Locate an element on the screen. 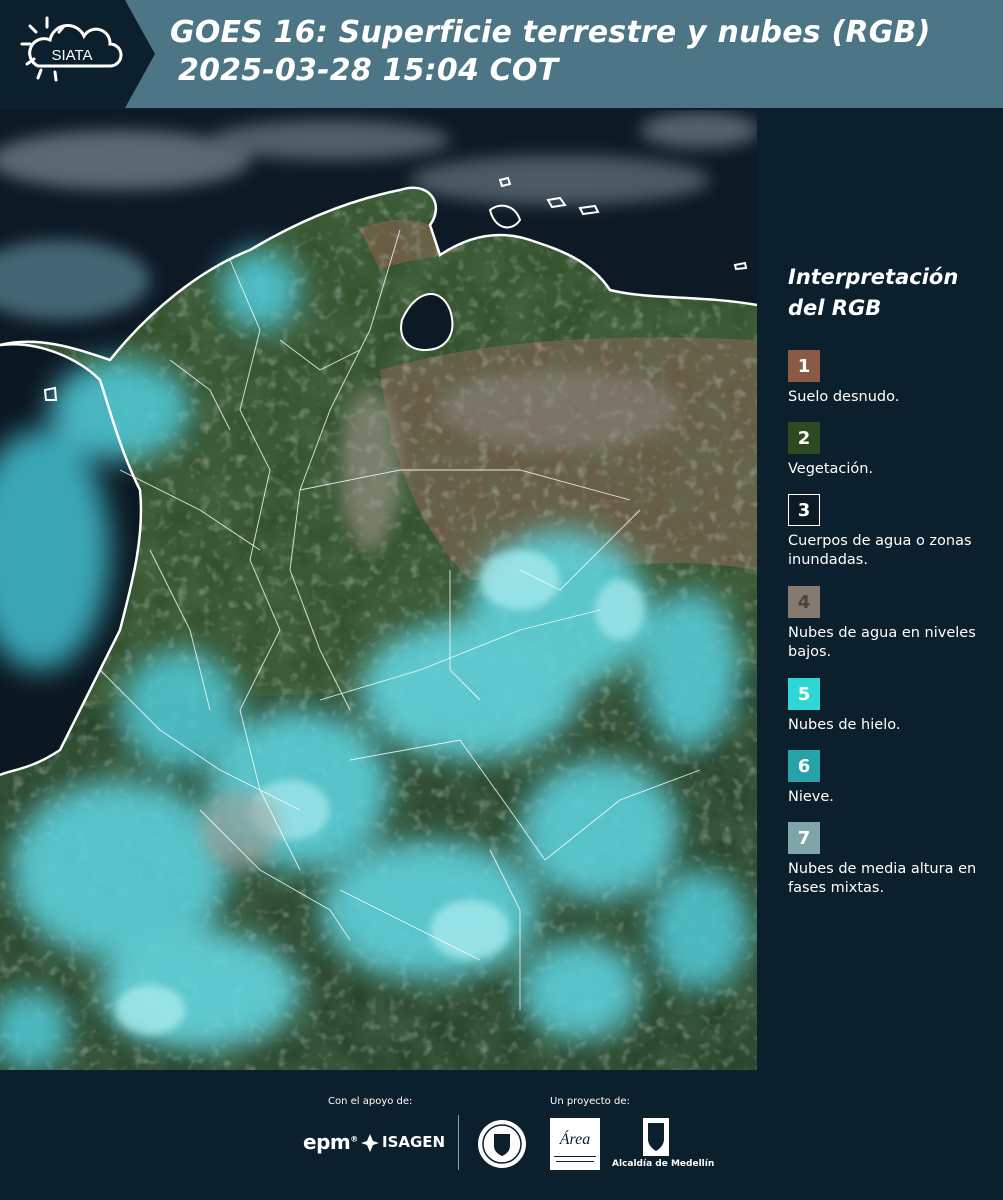  legend-swatch: 6 is located at coordinates (804, 766).